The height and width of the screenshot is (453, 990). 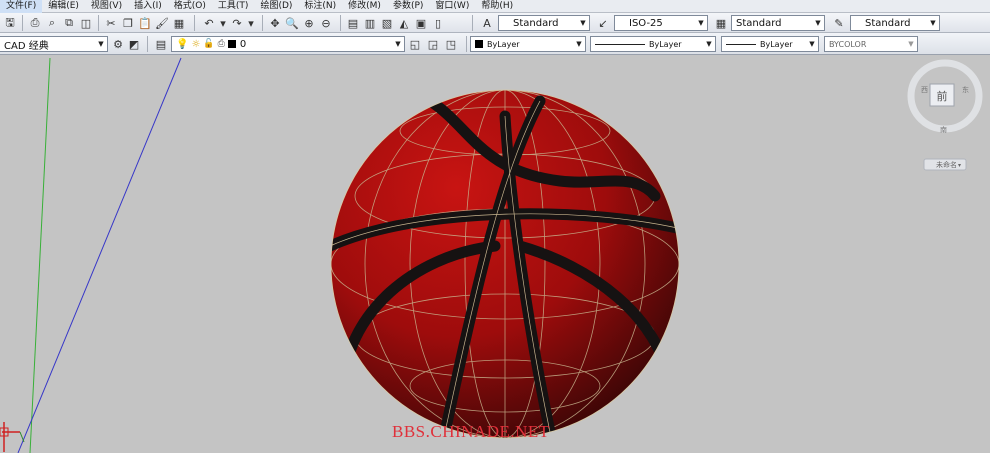 I want to click on watermark-text: BBS.CHINADE.NET, so click(x=471, y=431).